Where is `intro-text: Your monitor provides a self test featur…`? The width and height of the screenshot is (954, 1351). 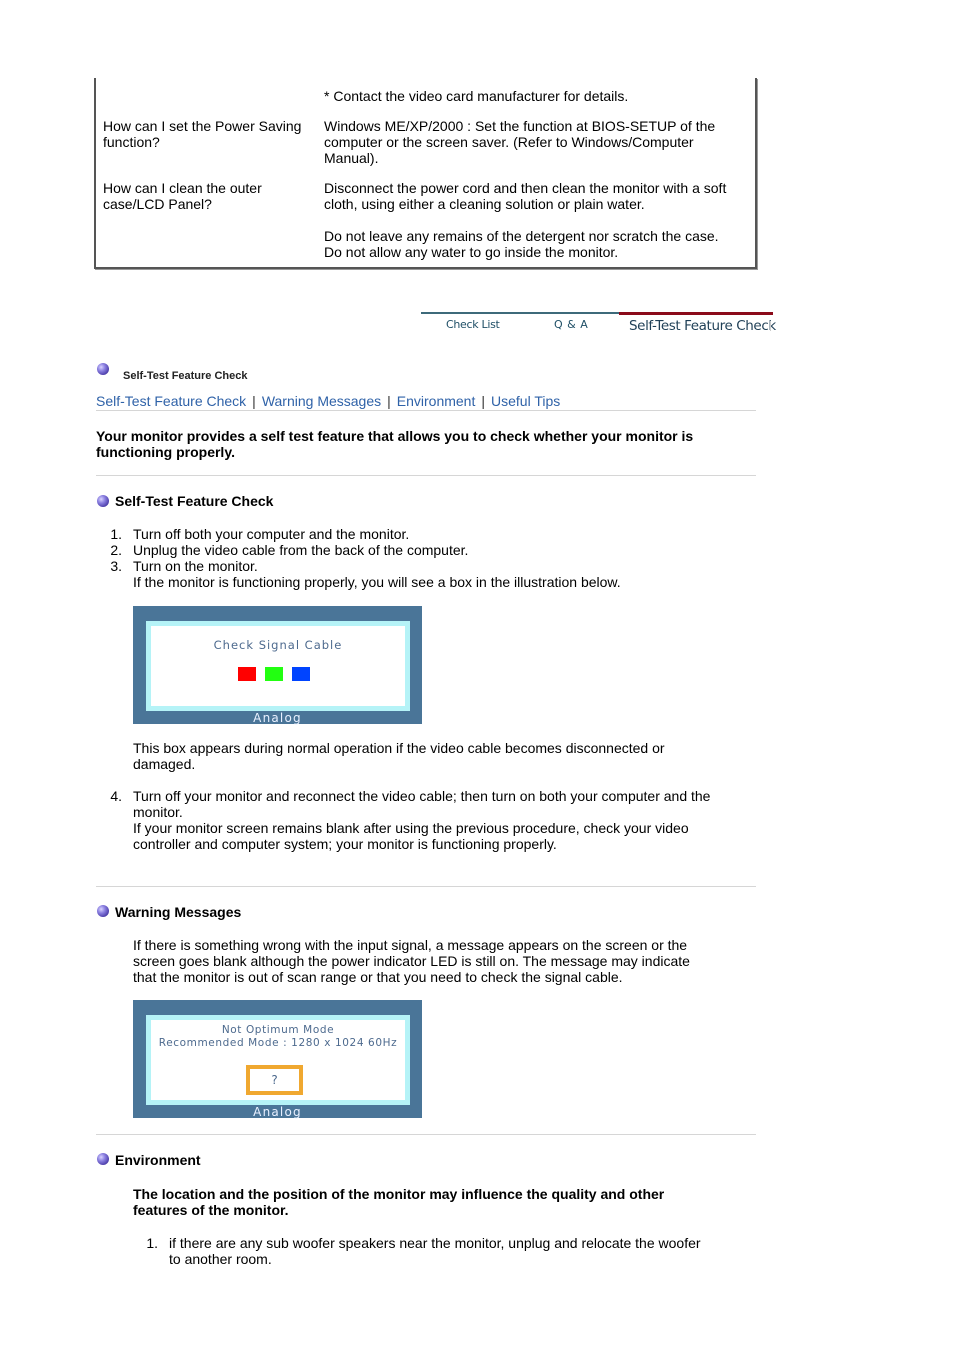 intro-text: Your monitor provides a self test featur… is located at coordinates (394, 444).